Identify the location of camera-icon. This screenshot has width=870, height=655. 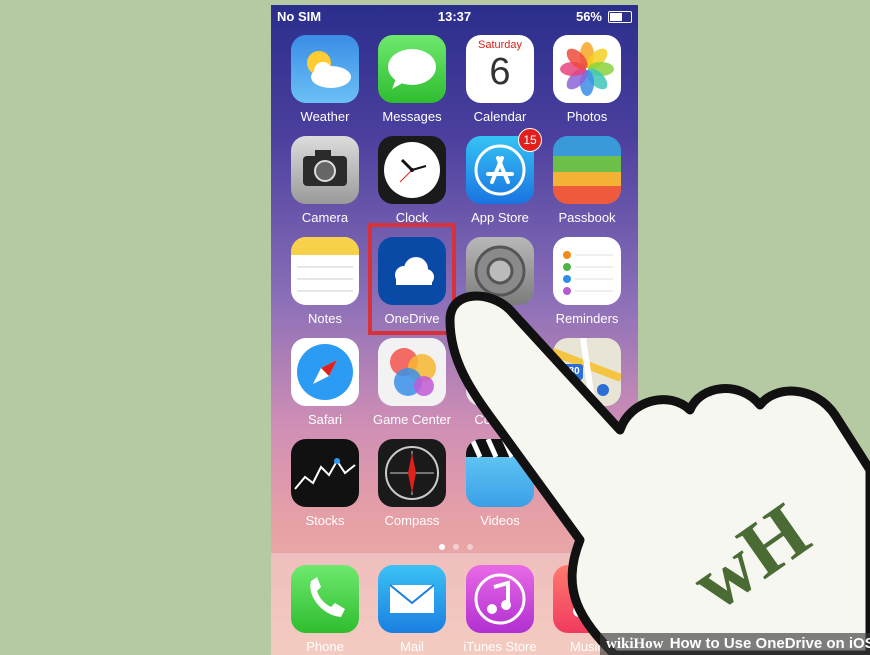
(325, 170).